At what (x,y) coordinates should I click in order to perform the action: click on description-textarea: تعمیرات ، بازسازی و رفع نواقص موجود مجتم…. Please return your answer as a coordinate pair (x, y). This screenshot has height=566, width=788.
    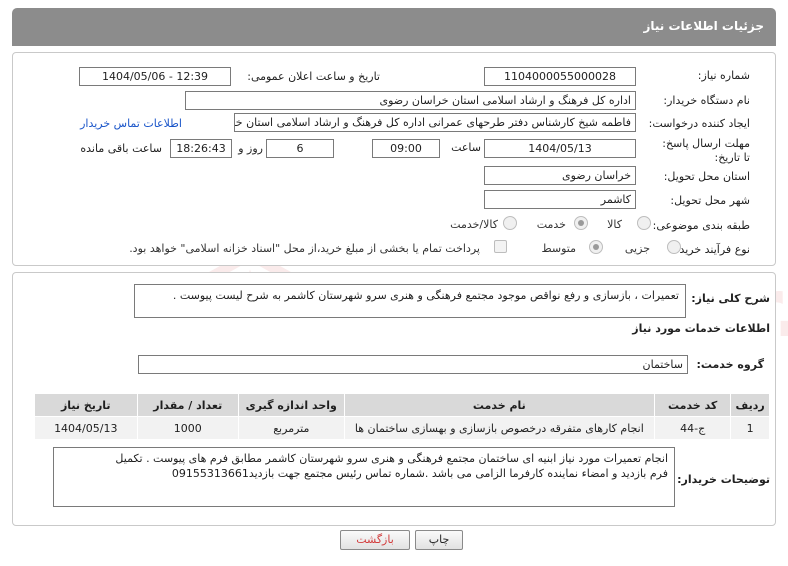
    Looking at the image, I should click on (410, 301).